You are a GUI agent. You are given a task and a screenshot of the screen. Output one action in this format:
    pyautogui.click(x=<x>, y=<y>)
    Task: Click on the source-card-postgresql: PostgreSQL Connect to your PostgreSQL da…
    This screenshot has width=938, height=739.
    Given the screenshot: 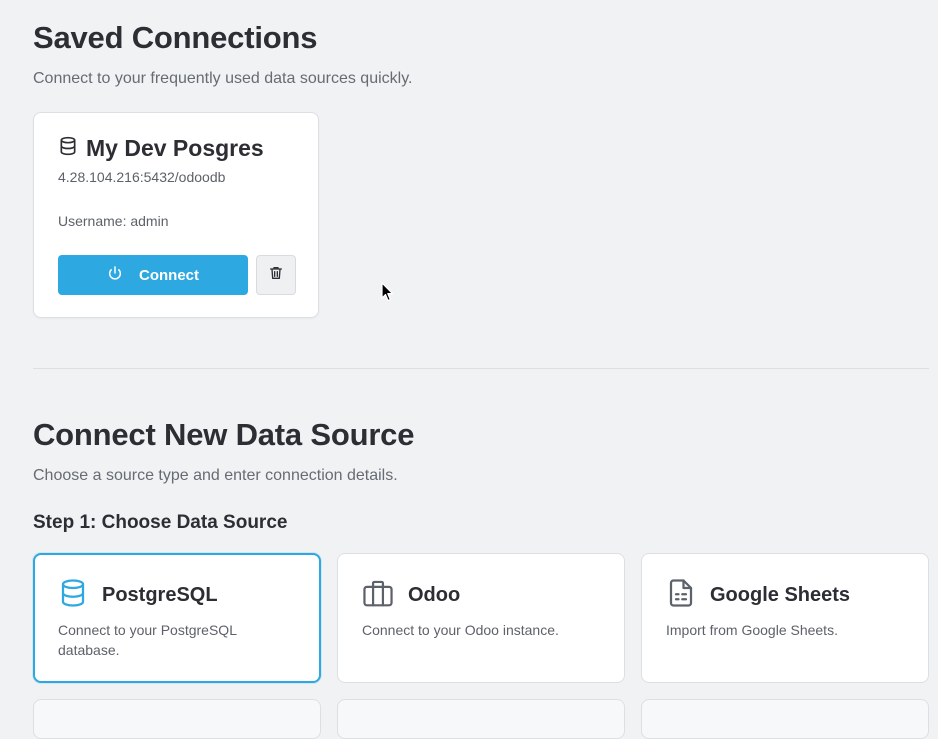 What is the action you would take?
    pyautogui.click(x=177, y=618)
    